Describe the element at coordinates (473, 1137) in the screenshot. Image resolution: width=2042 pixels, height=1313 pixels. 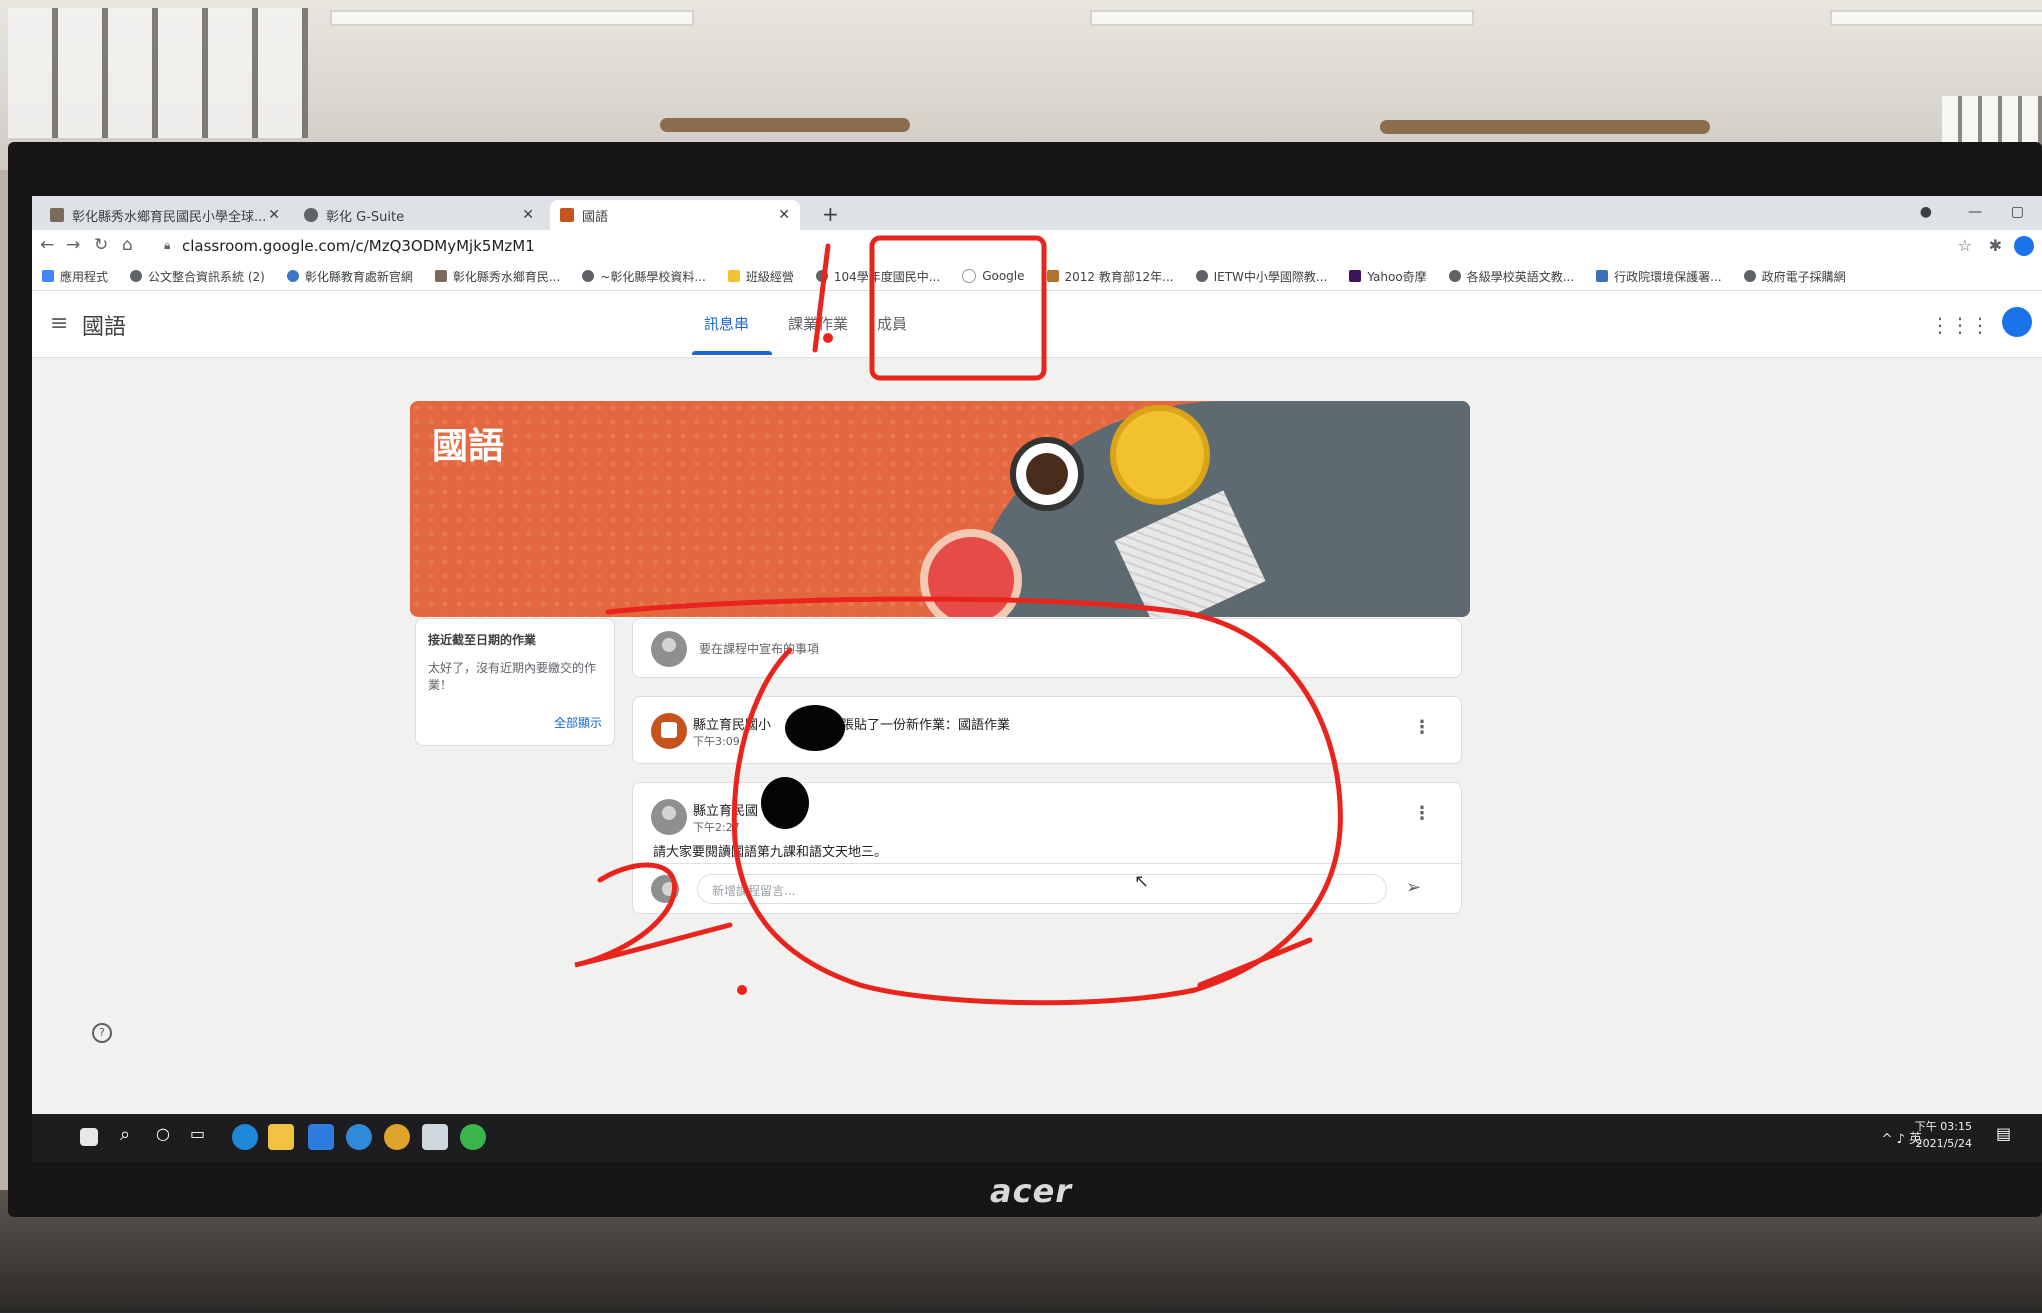
I see `line-app-icon` at that location.